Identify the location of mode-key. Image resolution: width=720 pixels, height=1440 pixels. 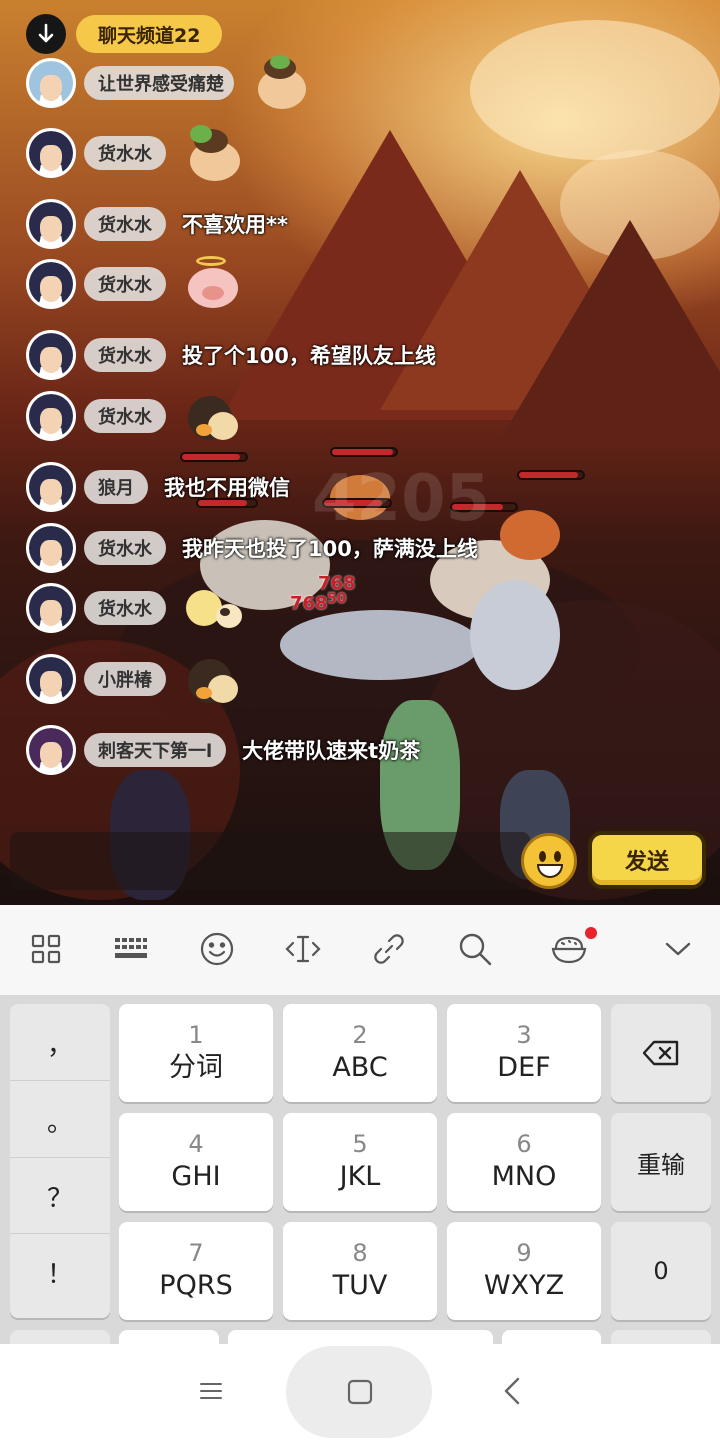
(551, 1337).